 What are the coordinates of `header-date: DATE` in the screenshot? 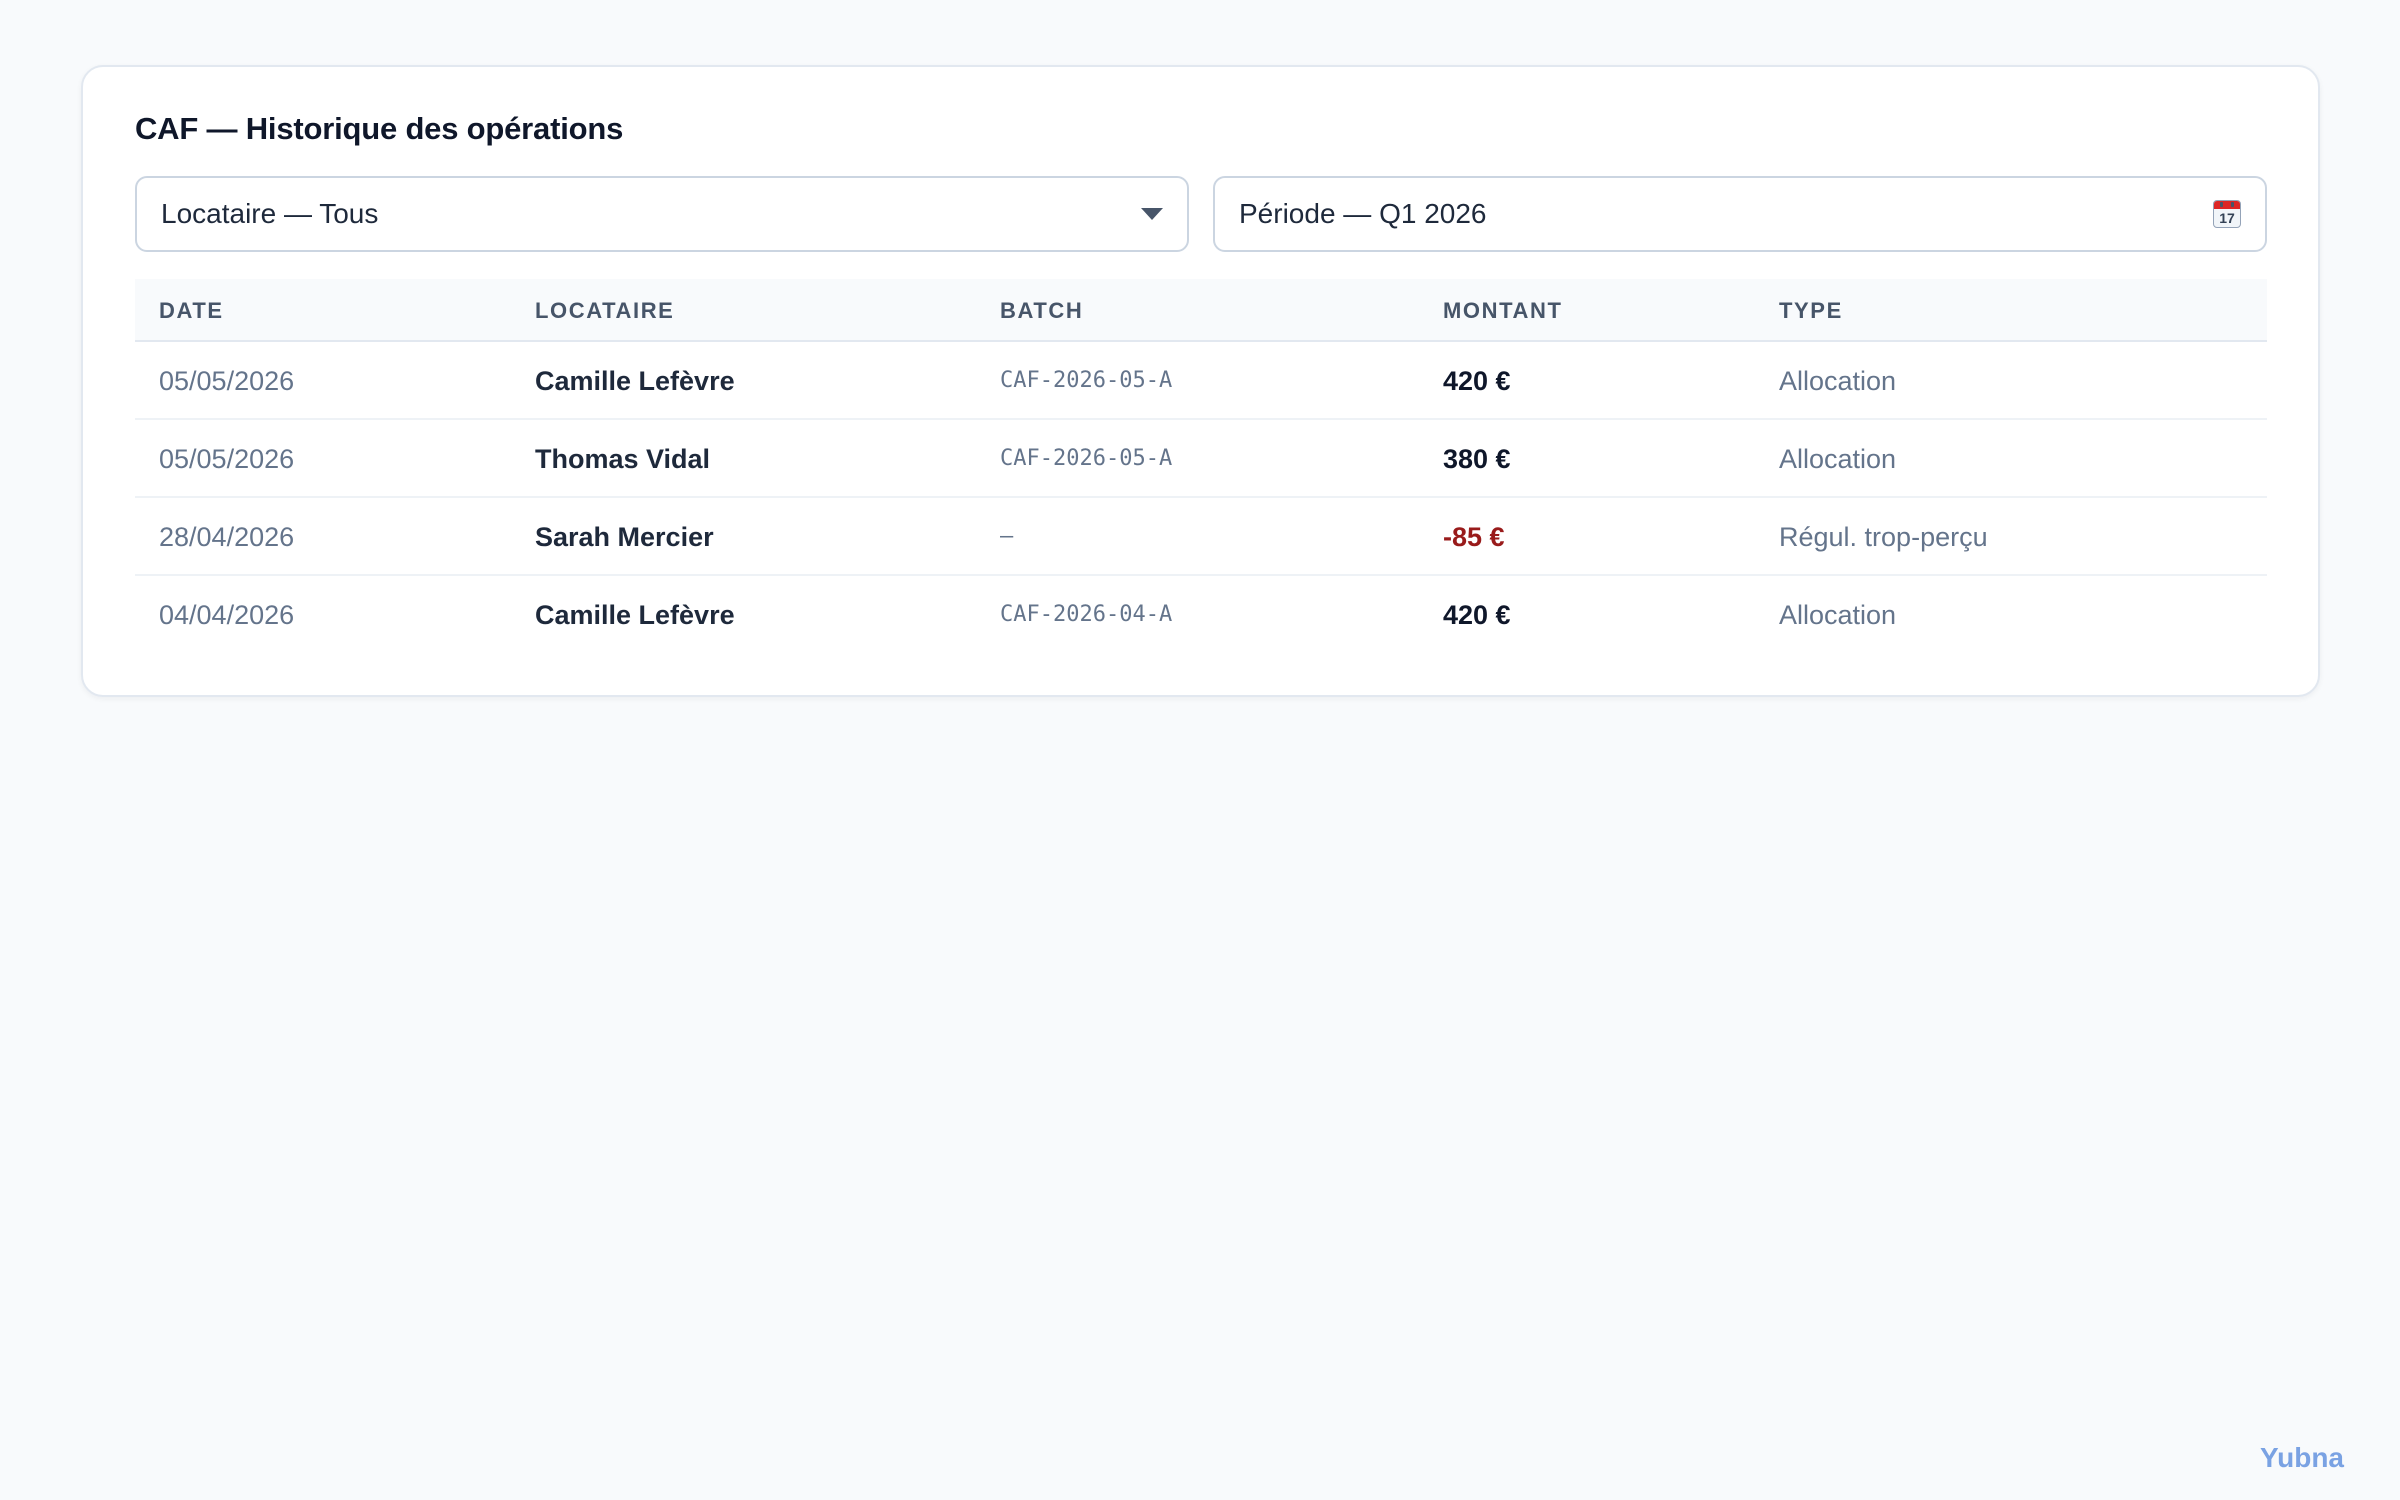 It's located at (191, 310).